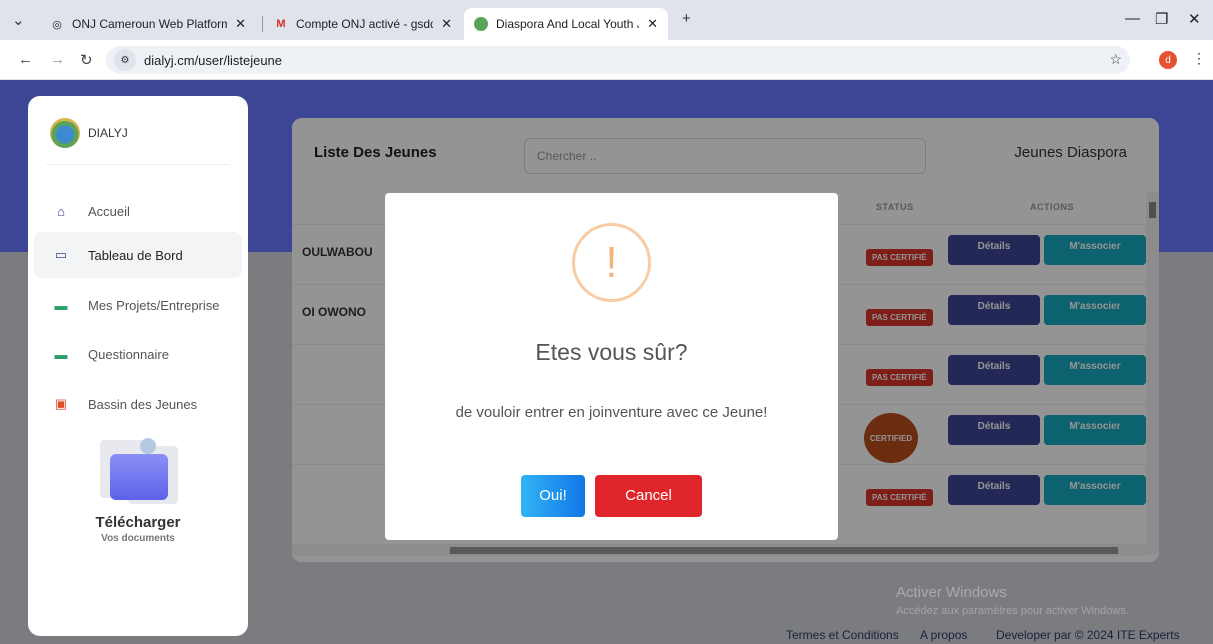 This screenshot has height=644, width=1213. Describe the element at coordinates (128, 354) in the screenshot. I see `sidebar-item-label: Questionnaire` at that location.